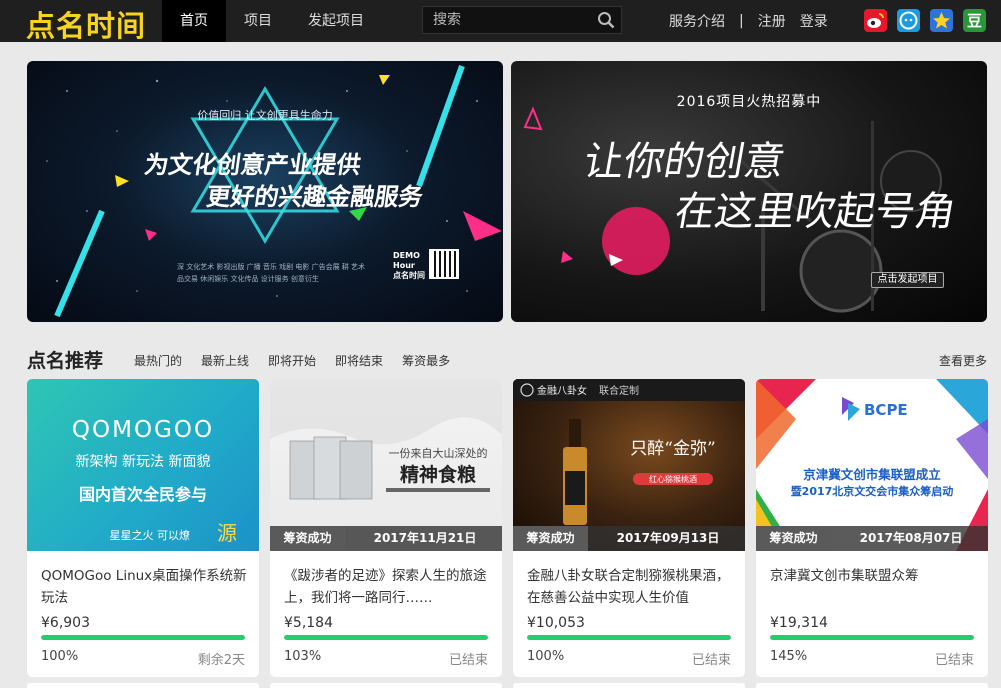 Image resolution: width=1001 pixels, height=688 pixels. What do you see at coordinates (252, 165) in the screenshot?
I see `banner-left-headline-1: 为文化创意产业提供` at bounding box center [252, 165].